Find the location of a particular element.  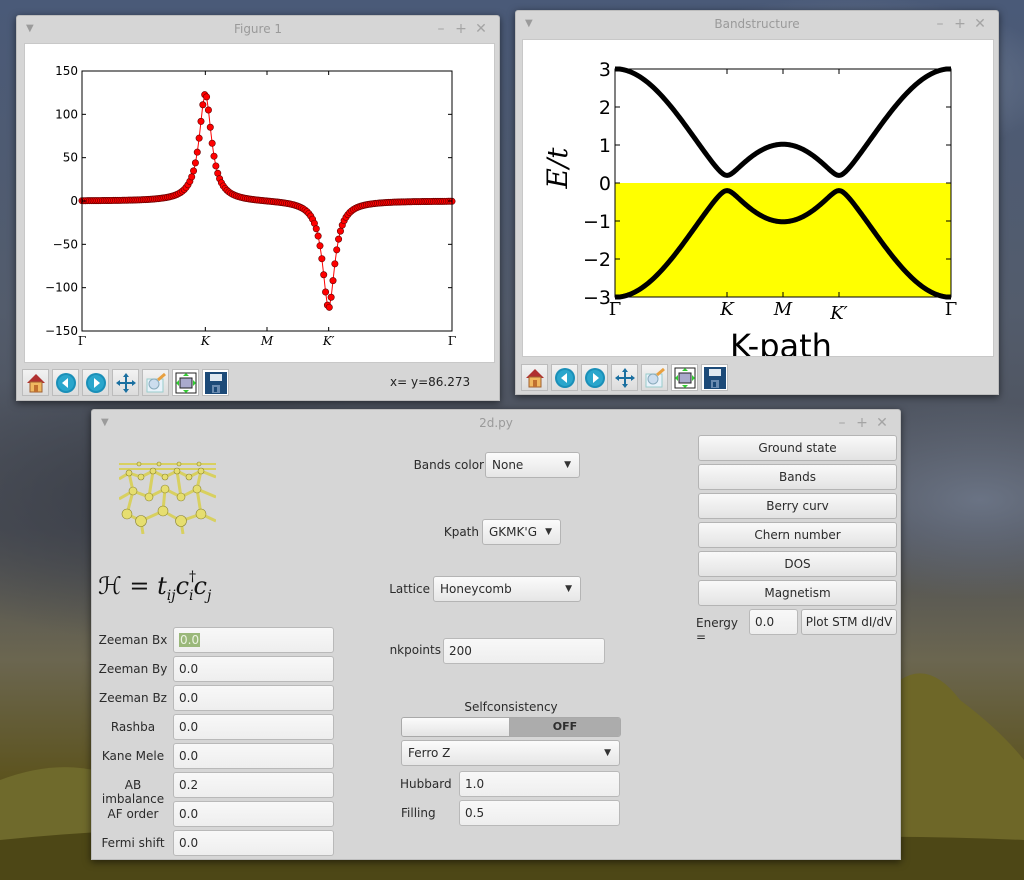

ground-state-button: Ground state is located at coordinates (797, 448).